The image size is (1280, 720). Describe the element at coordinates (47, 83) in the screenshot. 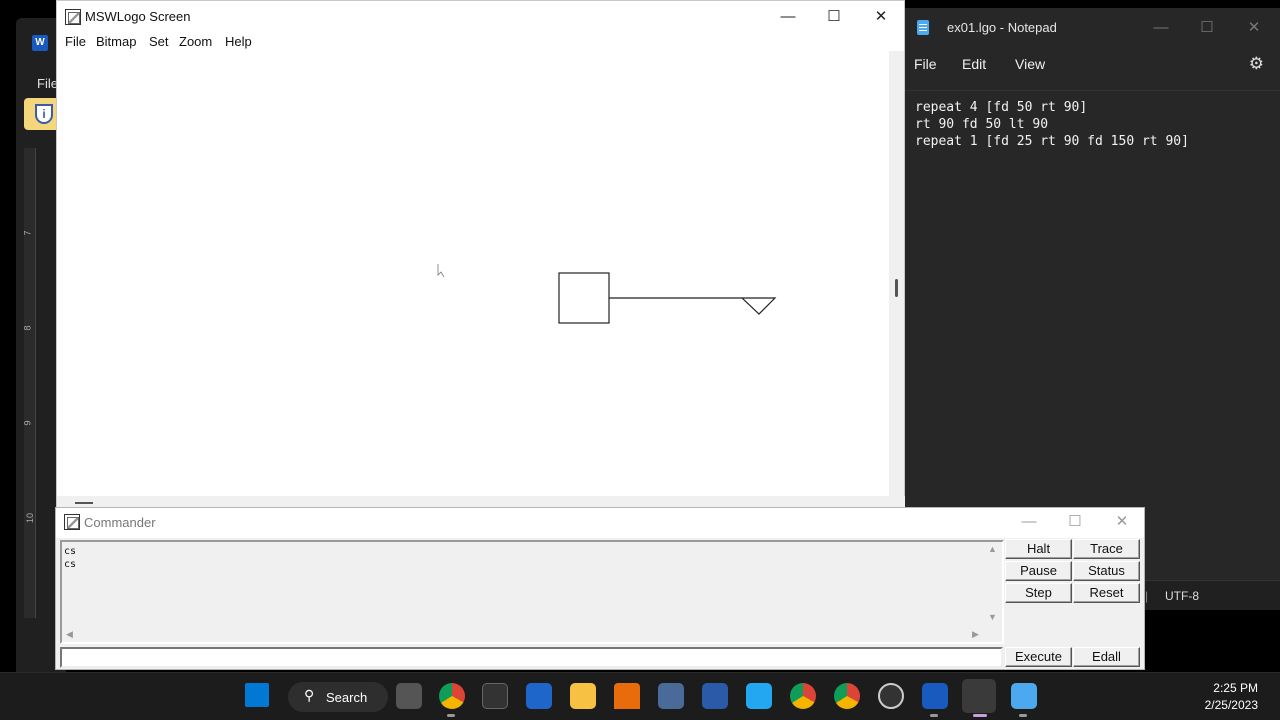

I see `word-file-menu: File` at that location.